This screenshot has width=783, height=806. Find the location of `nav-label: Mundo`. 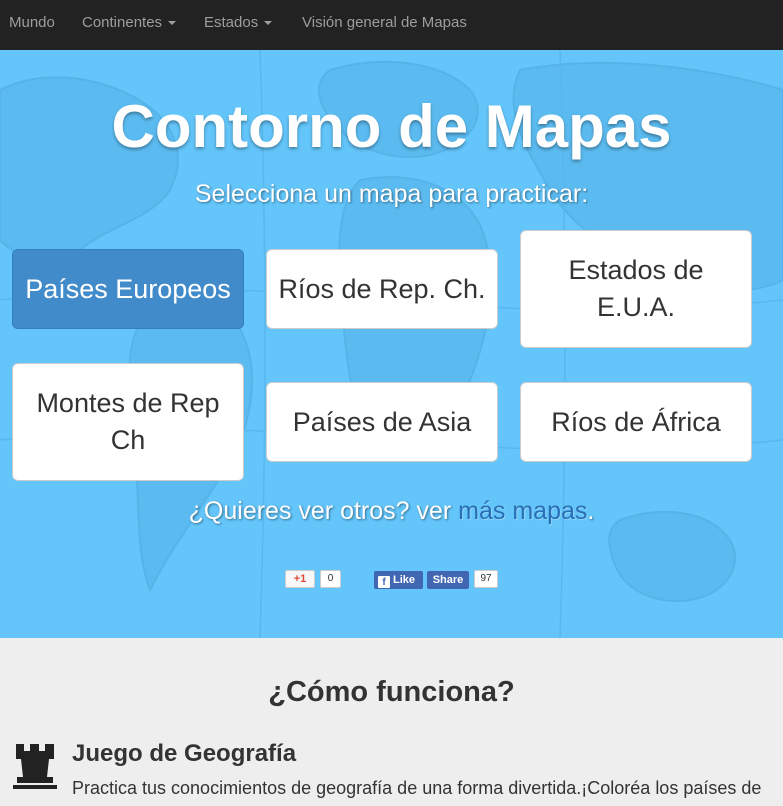

nav-label: Mundo is located at coordinates (32, 22).